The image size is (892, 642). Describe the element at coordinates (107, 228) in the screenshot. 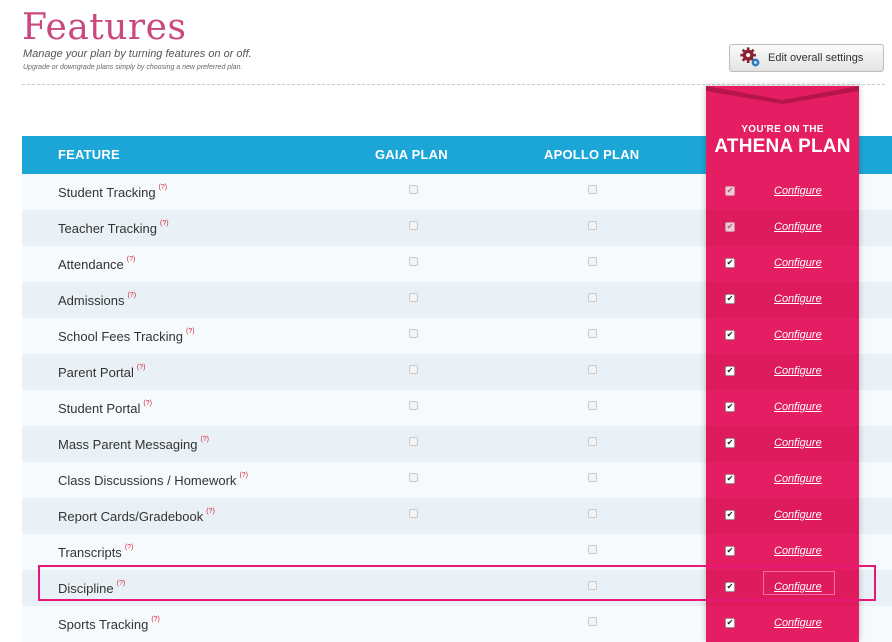

I see `feature-name-label: Teacher Tracking` at that location.